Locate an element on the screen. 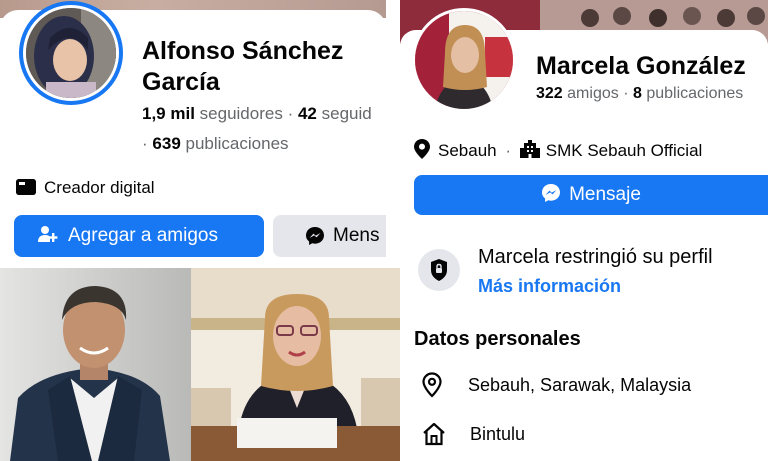  followers-label: seguidores is located at coordinates (241, 113).